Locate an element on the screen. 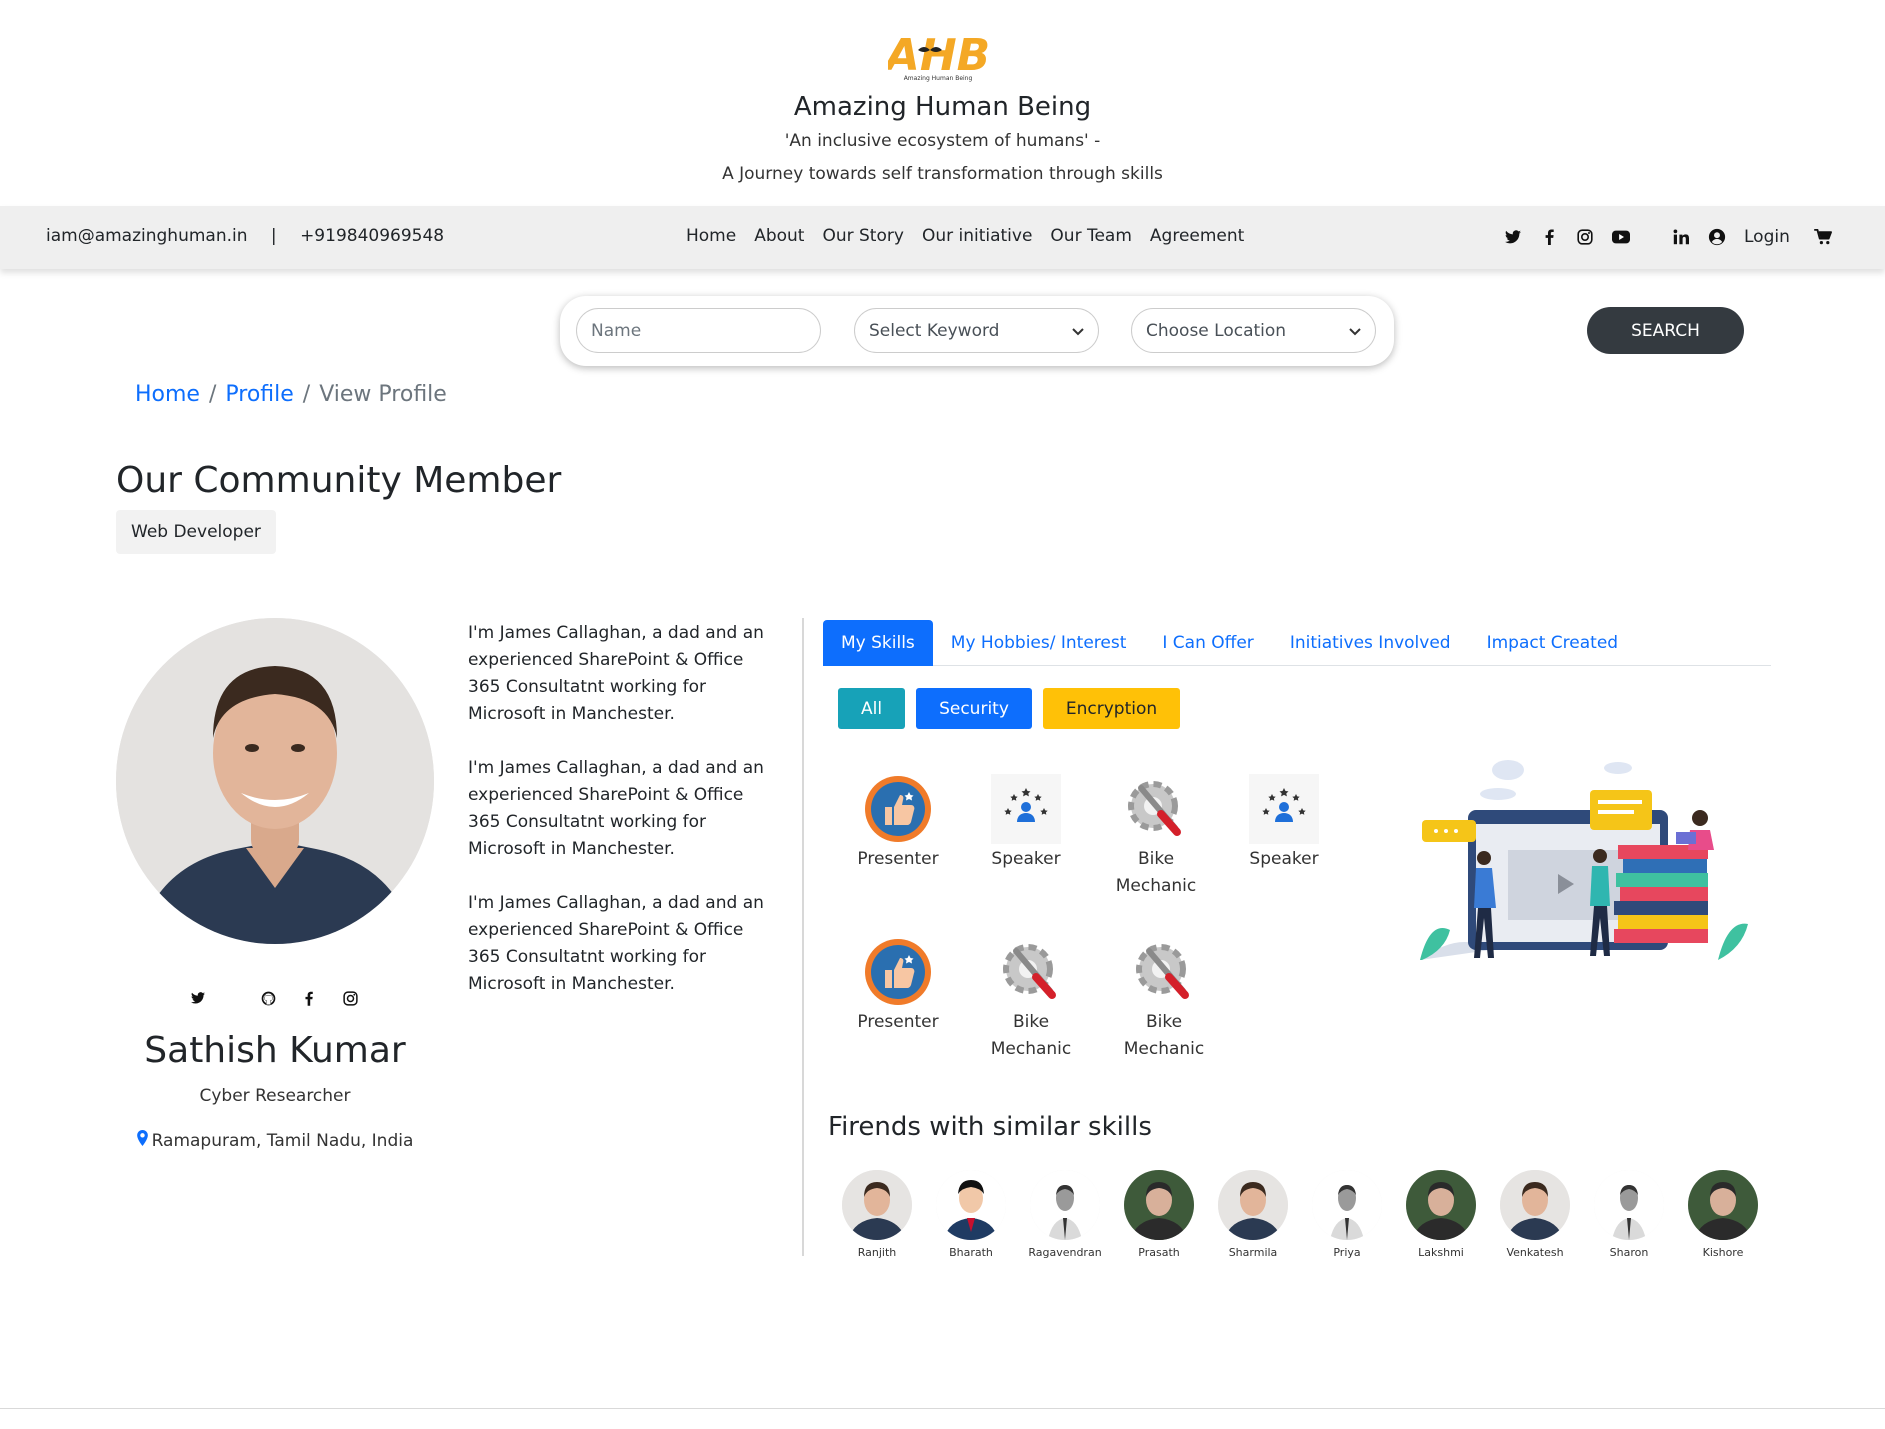 The height and width of the screenshot is (1429, 1885). profile-social-links is located at coordinates (278, 998).